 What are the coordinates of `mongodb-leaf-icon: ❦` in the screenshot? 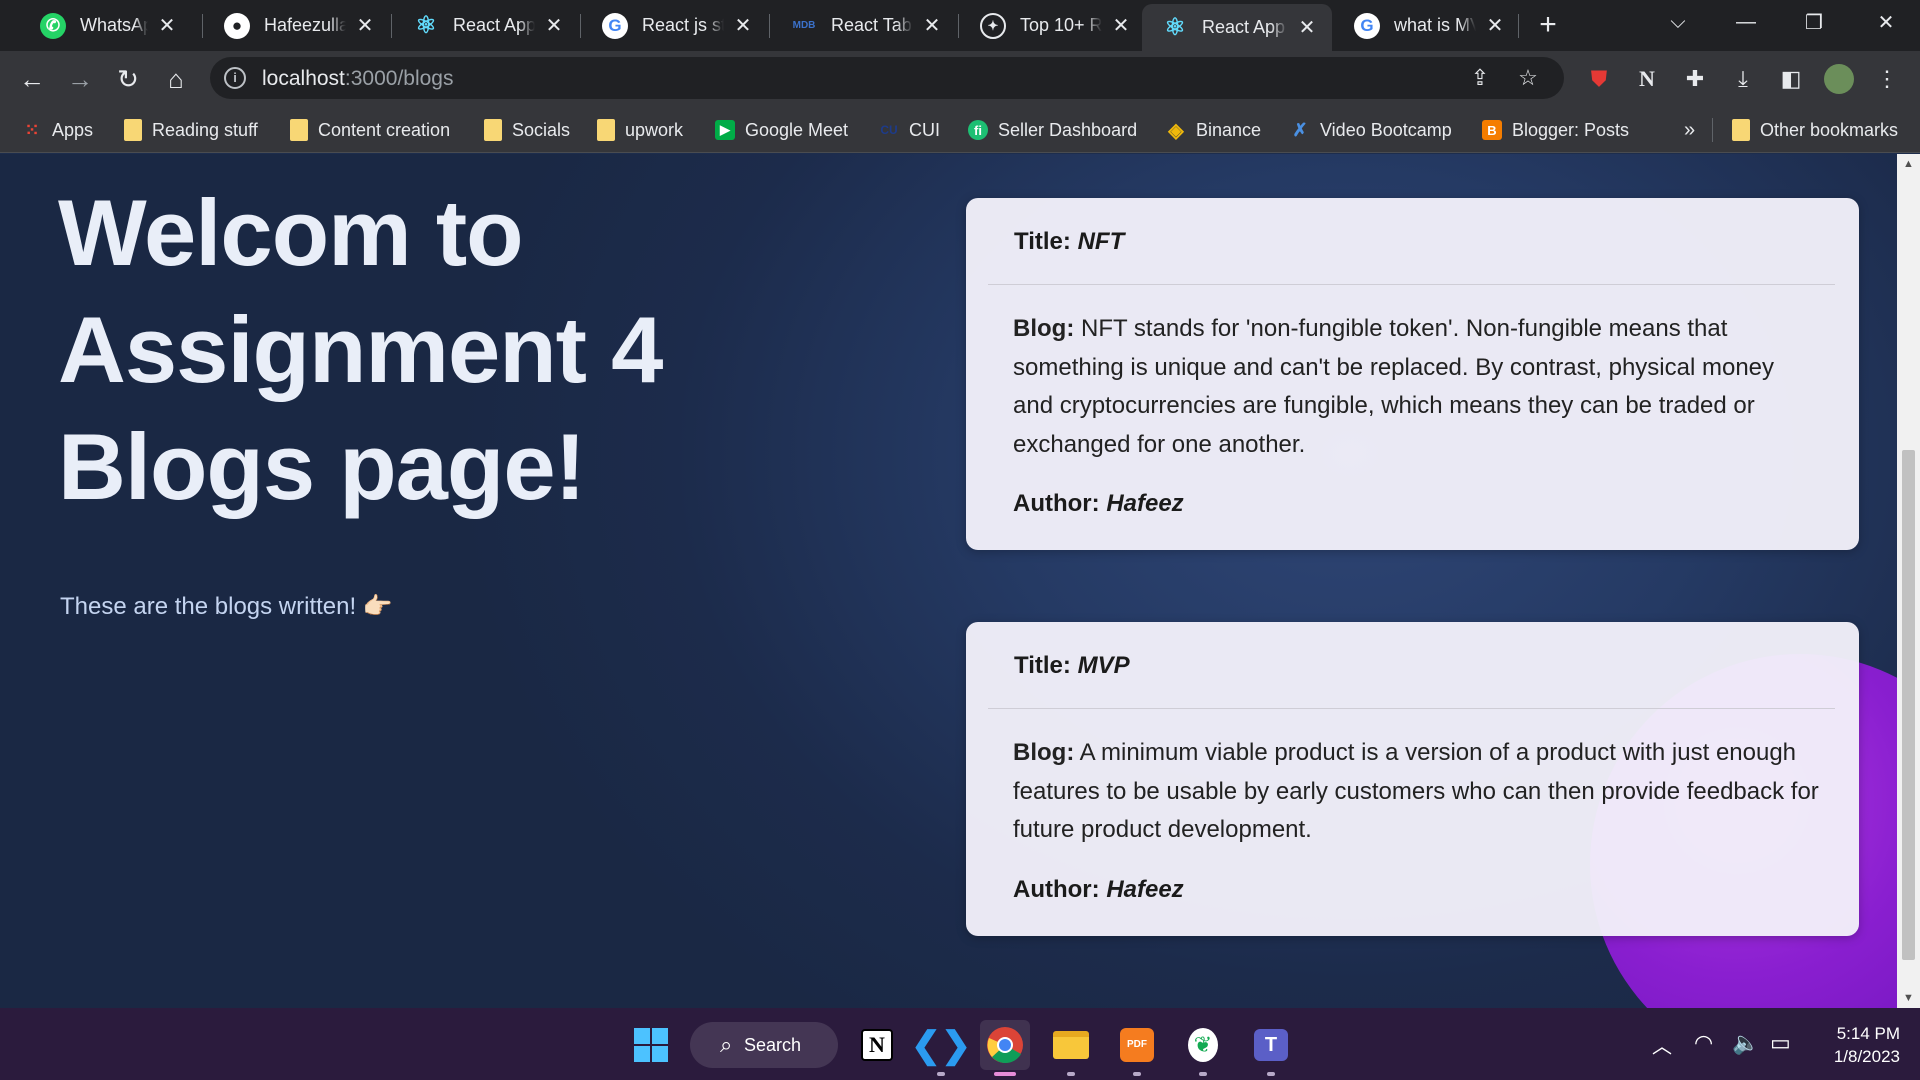 It's located at (1203, 1045).